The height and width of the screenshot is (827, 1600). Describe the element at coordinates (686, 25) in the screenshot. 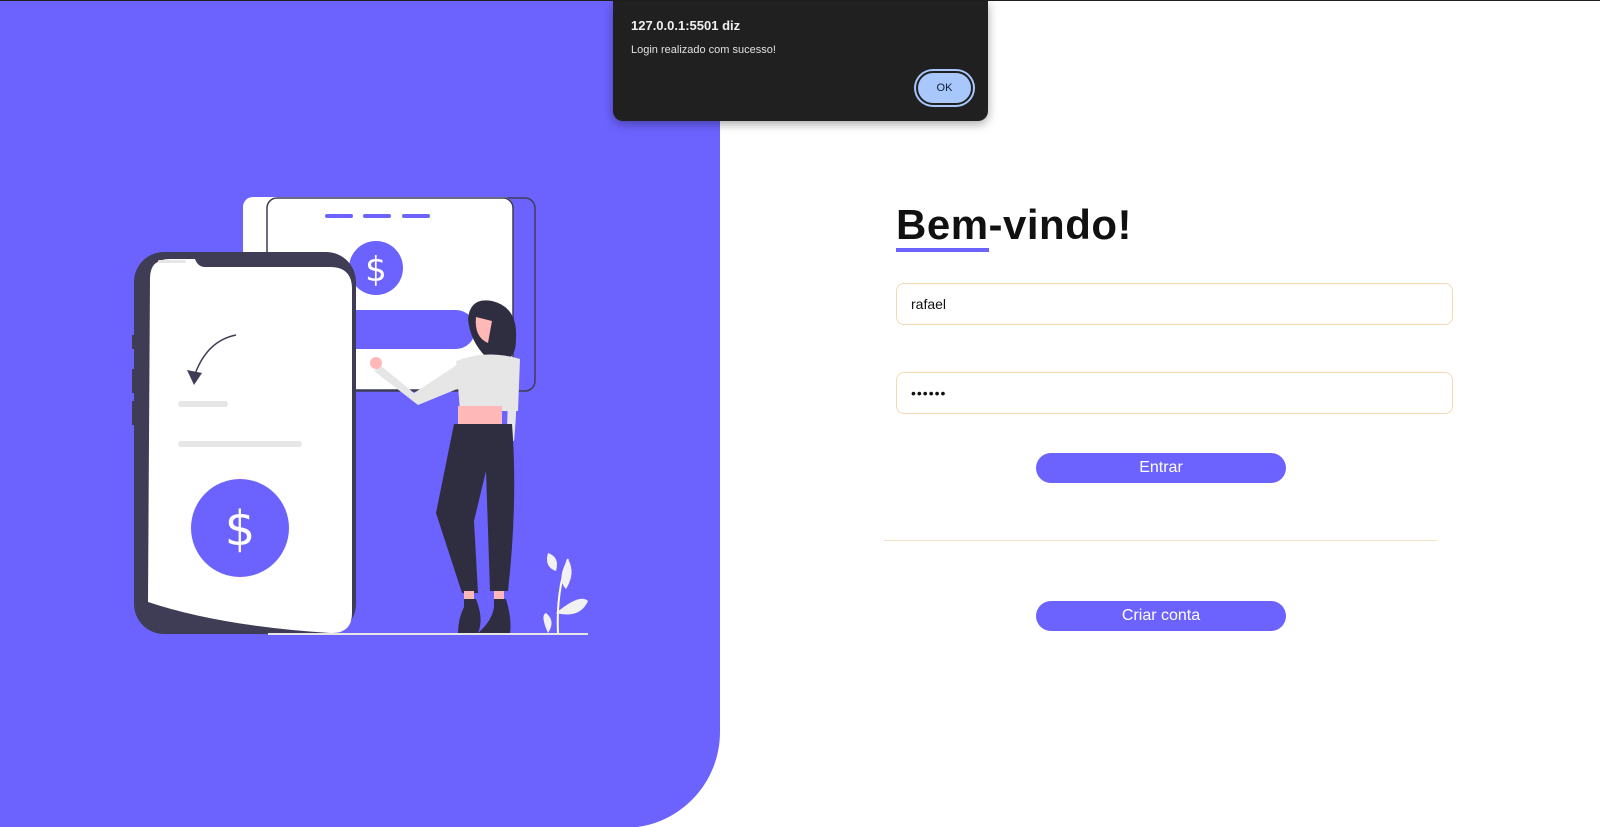

I see `alert-origin: 127.0.0.1:5501 diz` at that location.